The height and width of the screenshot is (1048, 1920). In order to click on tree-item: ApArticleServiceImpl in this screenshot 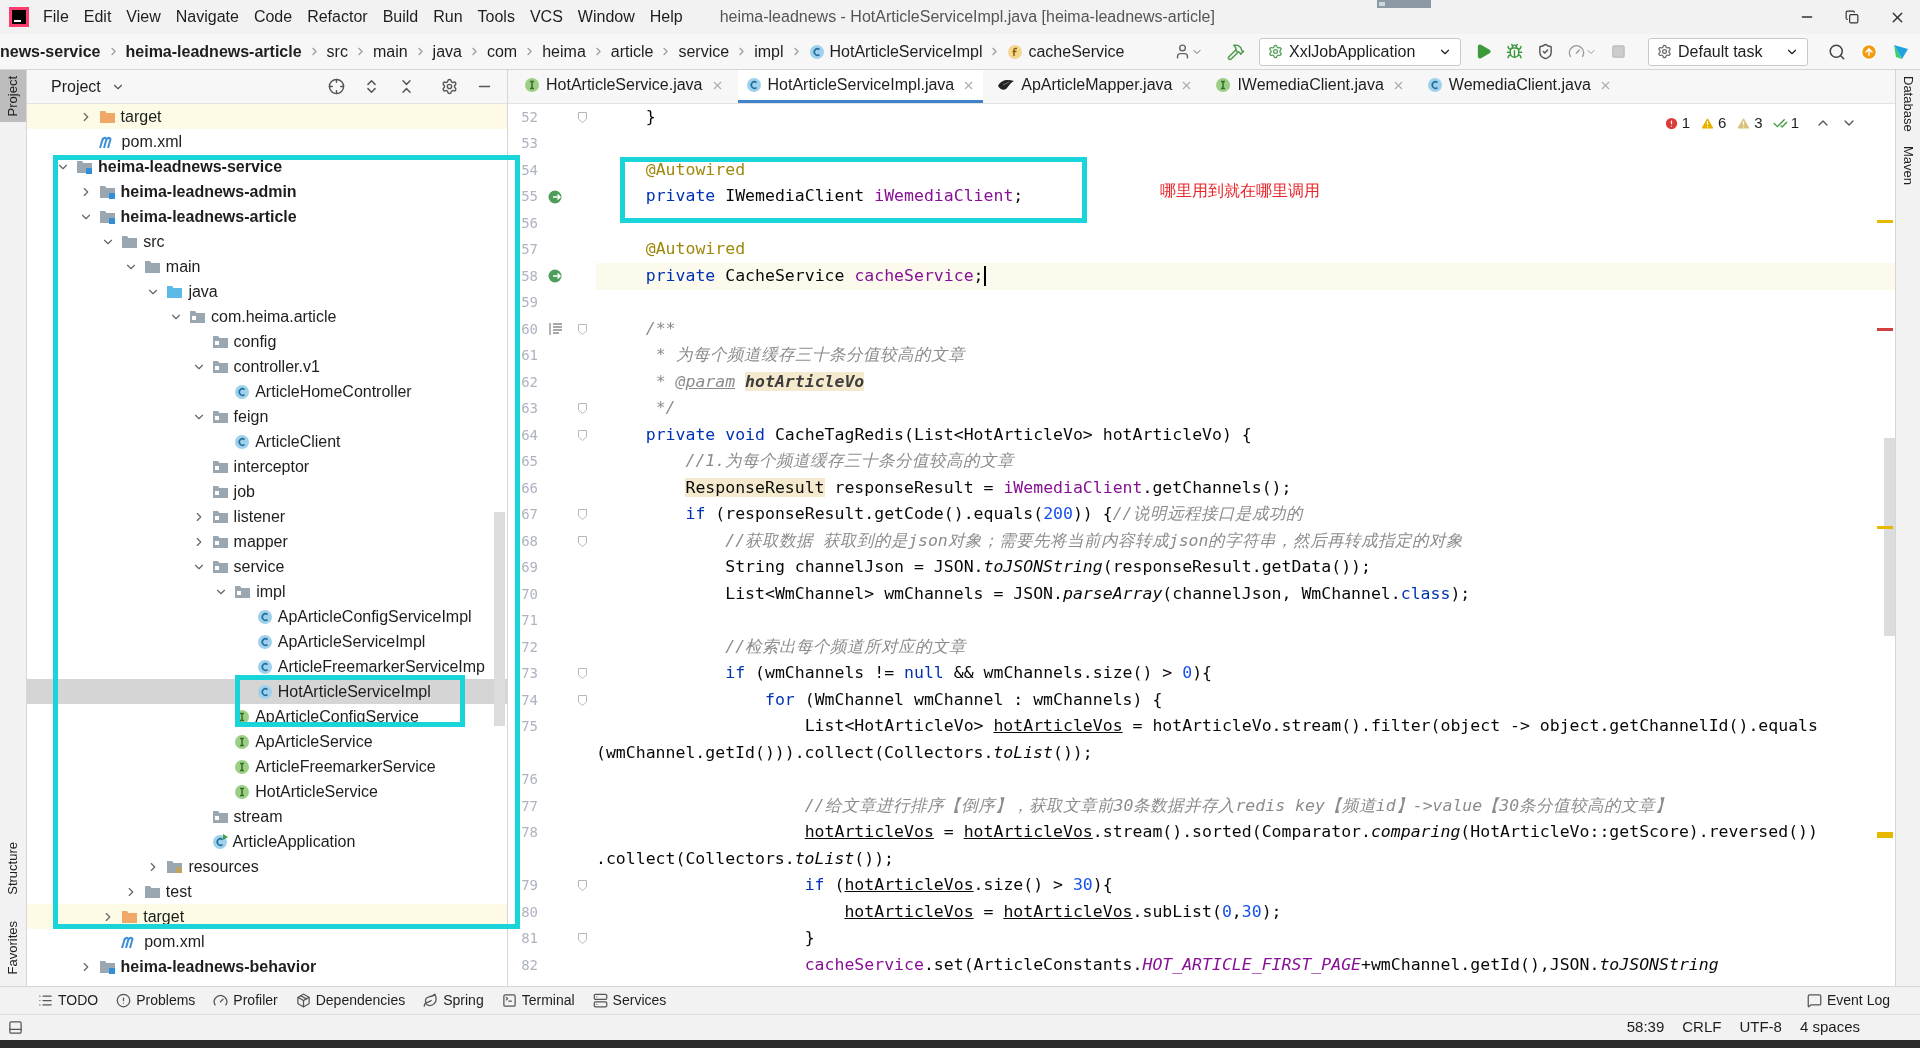, I will do `click(267, 641)`.